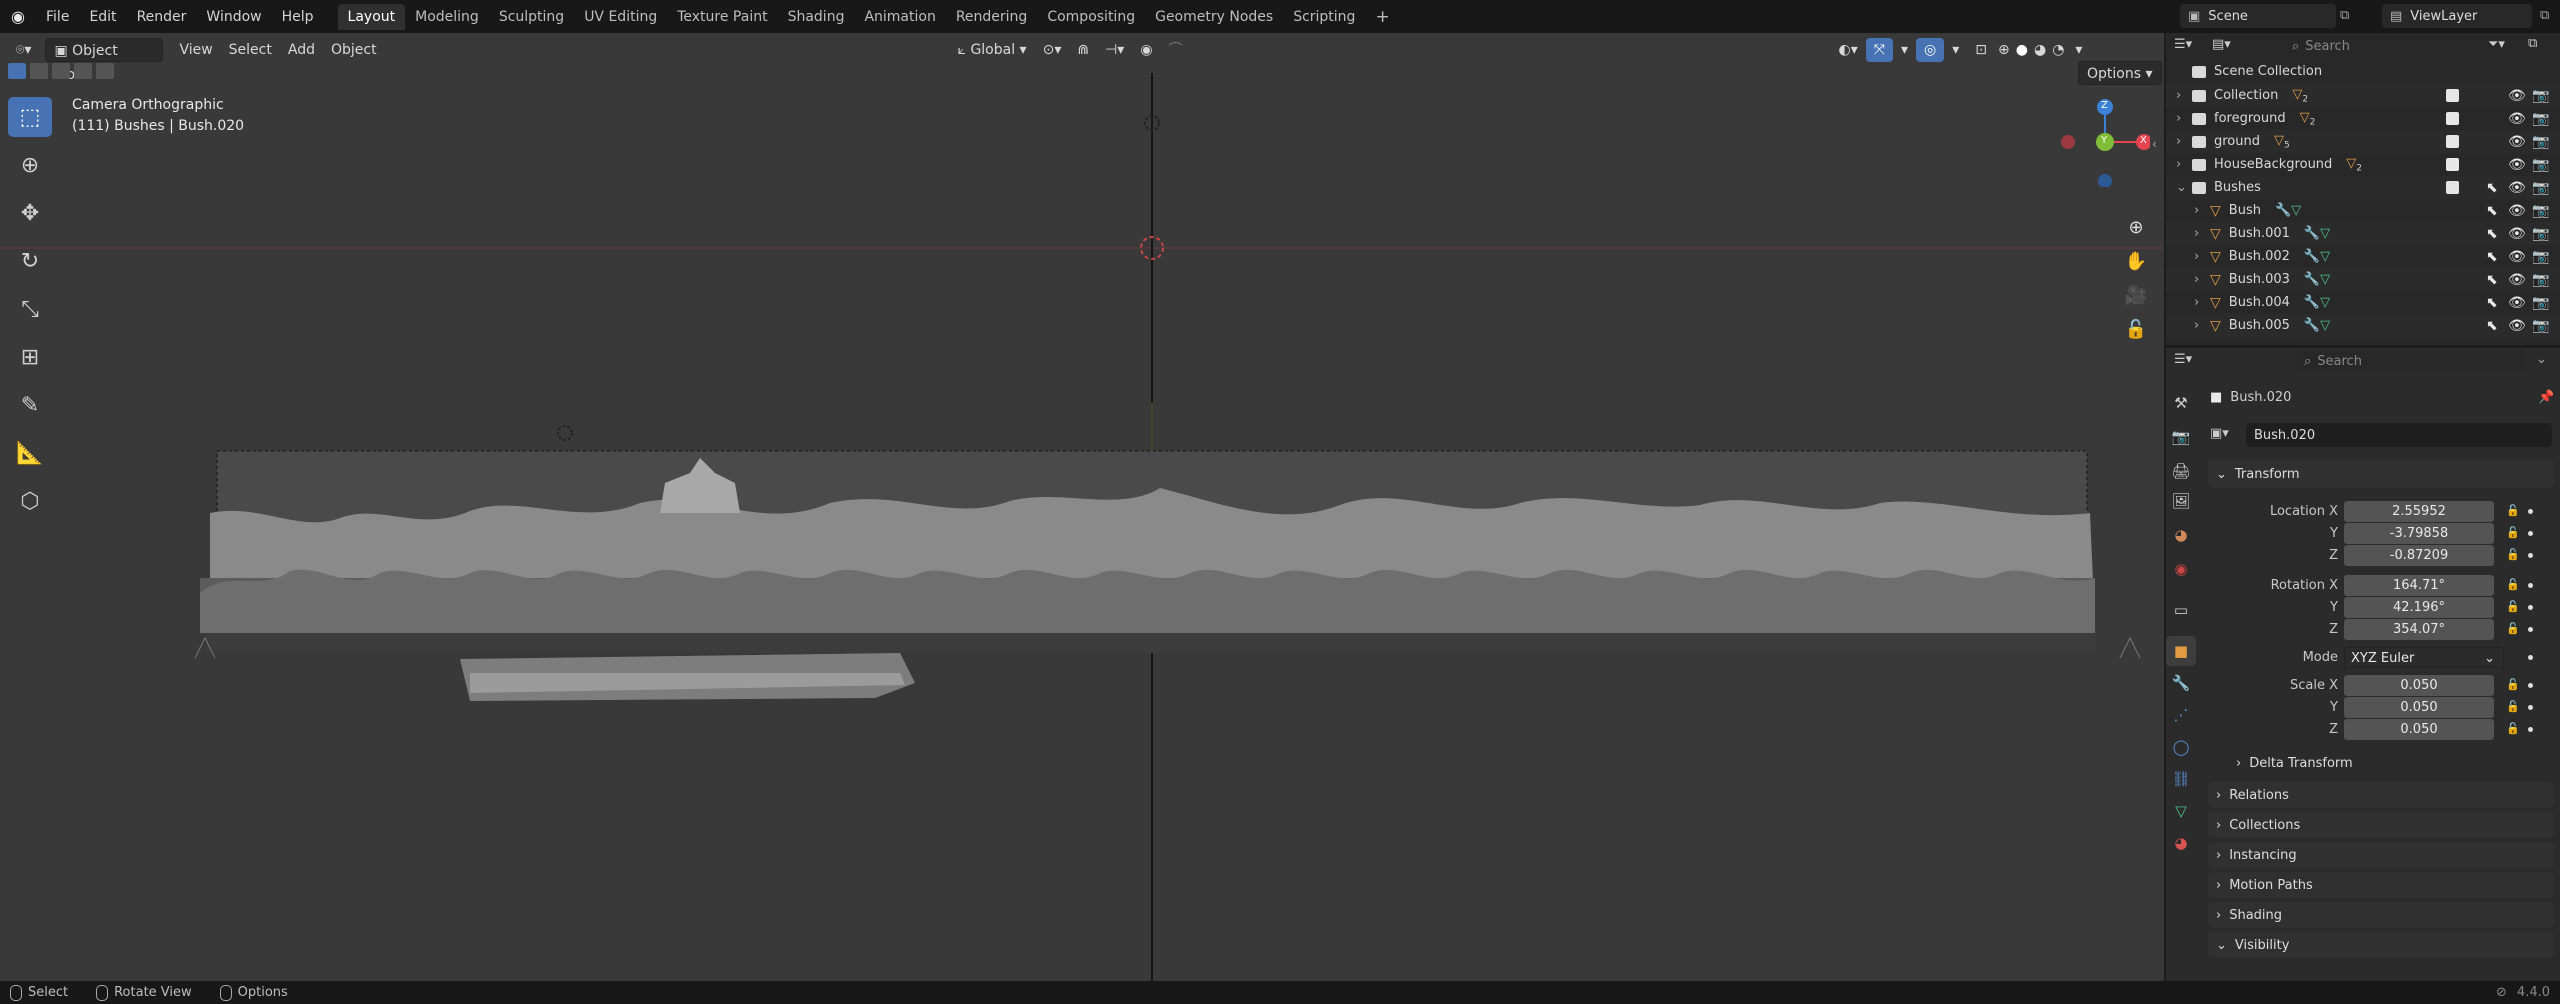  Describe the element at coordinates (2136, 329) in the screenshot. I see `camera-lock-icon: 🔓` at that location.